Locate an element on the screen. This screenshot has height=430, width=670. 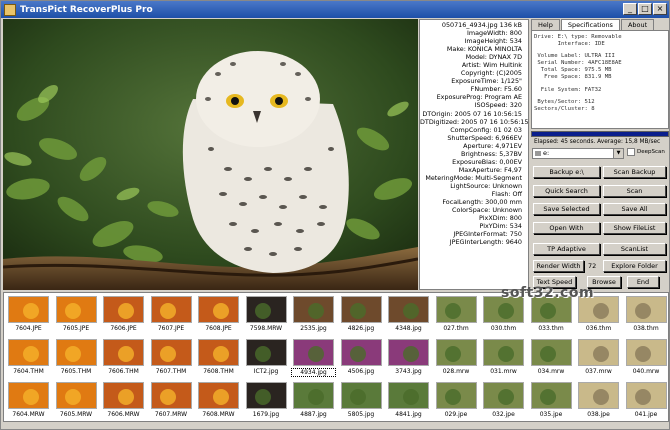
quick-search-button: Quick Search is located at coordinates (566, 191).